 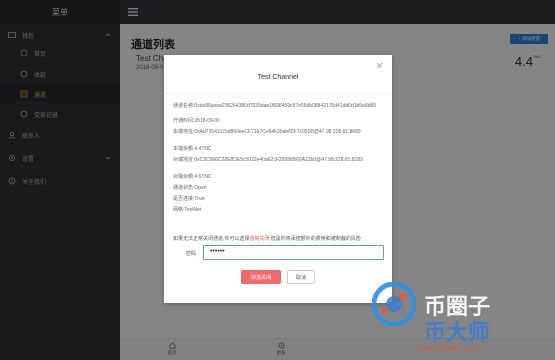 I want to click on quick-close-button: 快速关闭, so click(x=261, y=277).